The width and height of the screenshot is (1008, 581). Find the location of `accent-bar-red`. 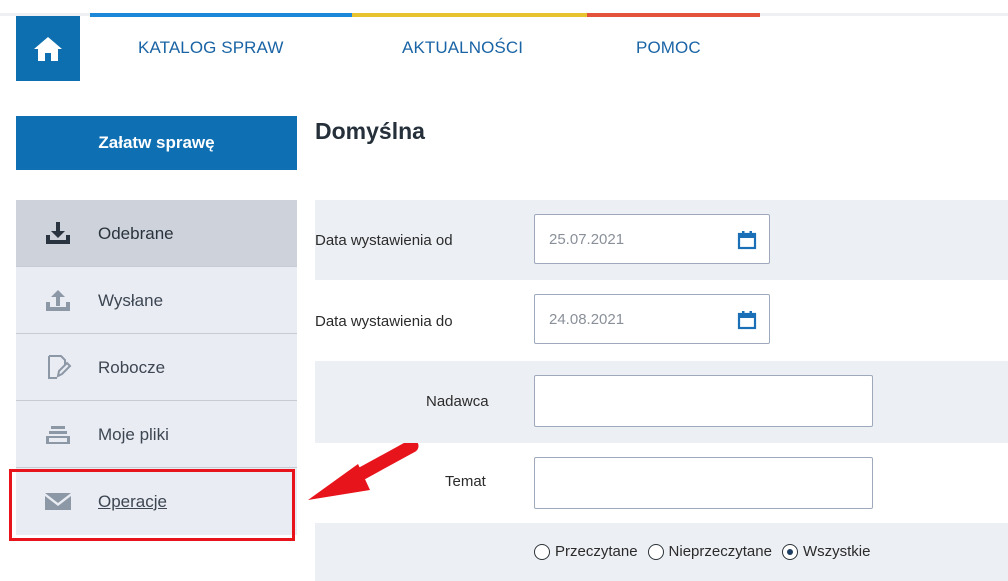

accent-bar-red is located at coordinates (673, 15).